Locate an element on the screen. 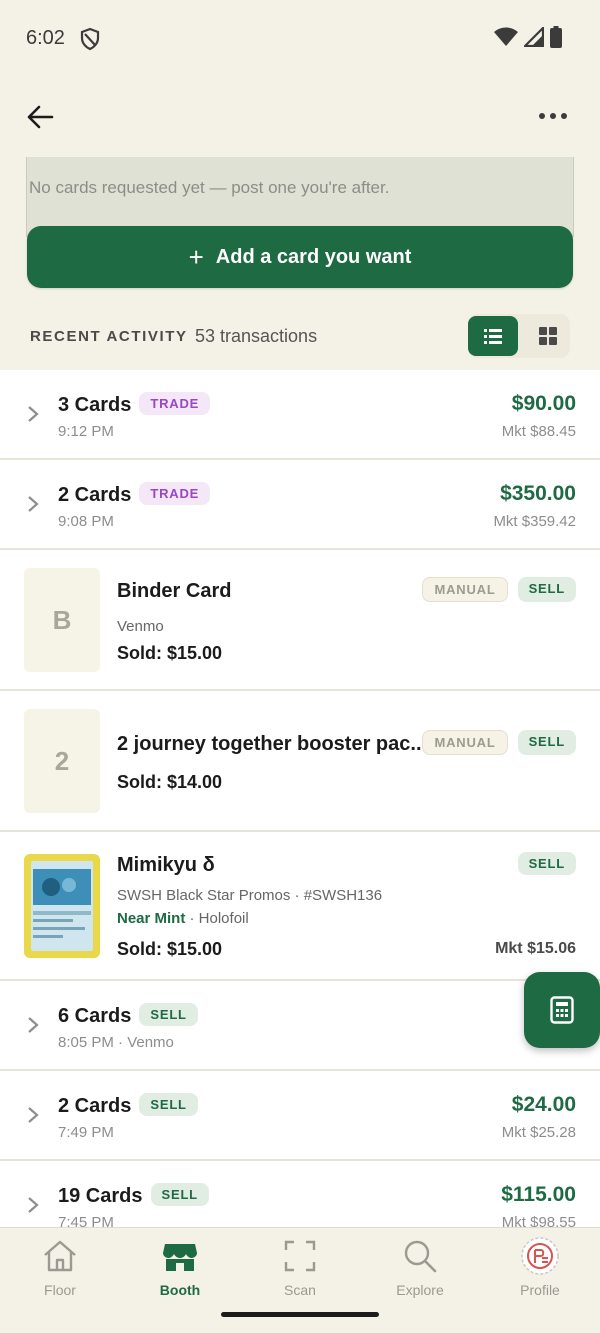  transaction-title-text: 3 Cards is located at coordinates (95, 405).